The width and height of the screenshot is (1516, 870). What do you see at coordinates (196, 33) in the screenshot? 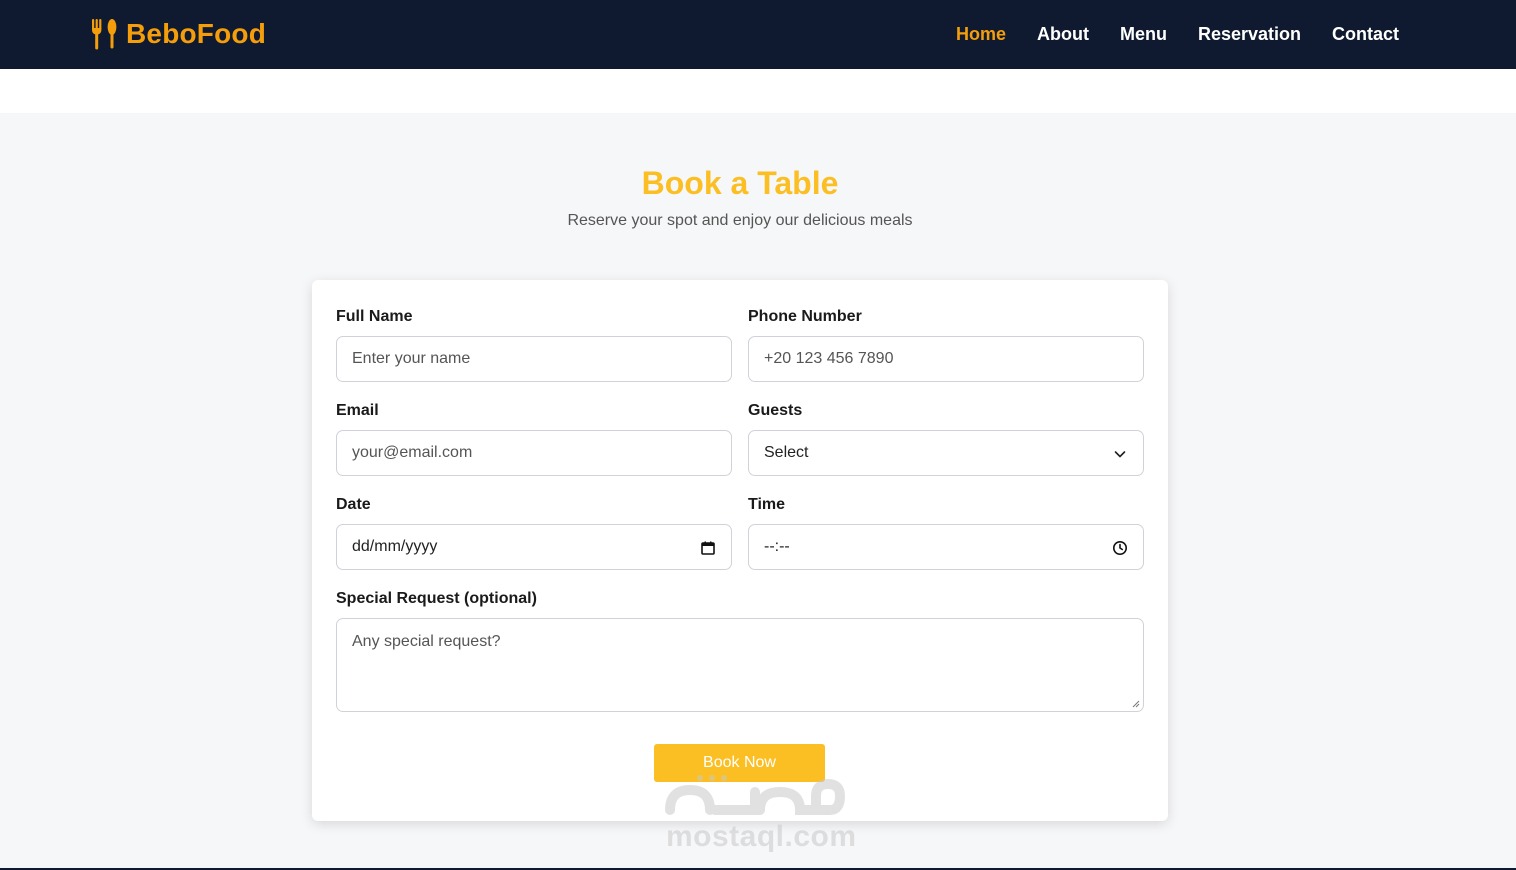
I see `brand-name: BeboFood` at bounding box center [196, 33].